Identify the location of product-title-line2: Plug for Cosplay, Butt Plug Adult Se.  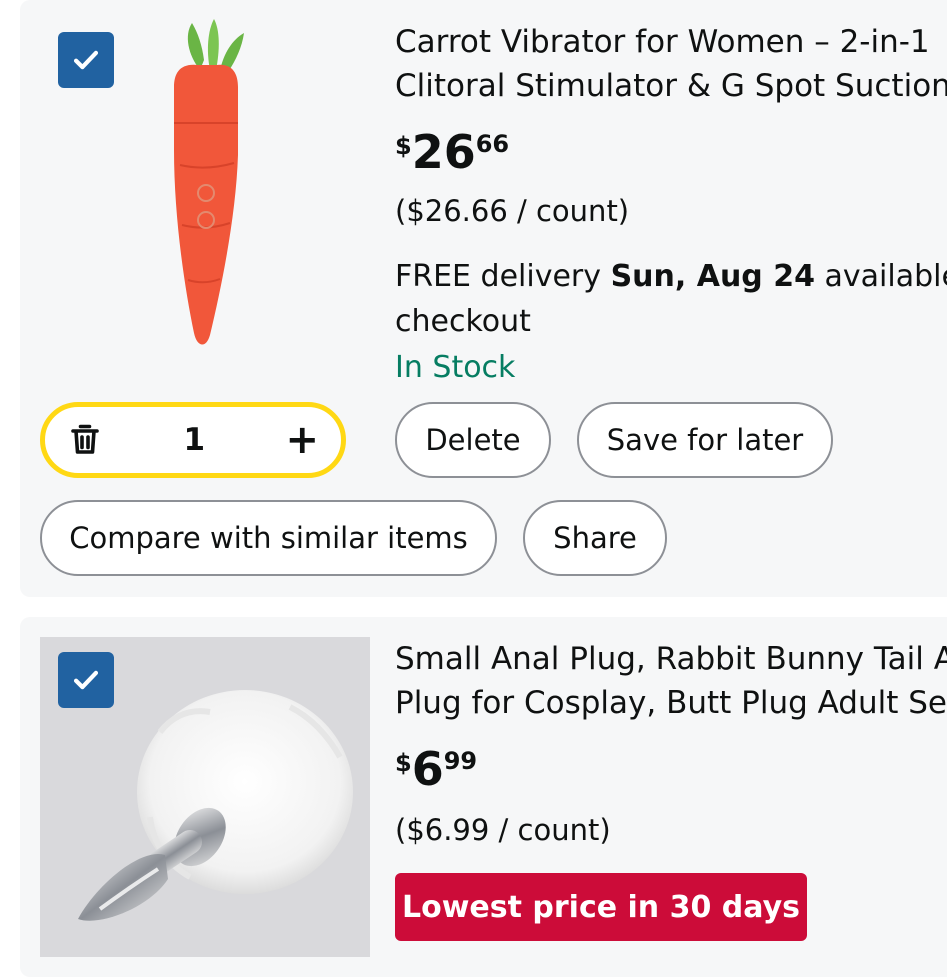
(671, 703).